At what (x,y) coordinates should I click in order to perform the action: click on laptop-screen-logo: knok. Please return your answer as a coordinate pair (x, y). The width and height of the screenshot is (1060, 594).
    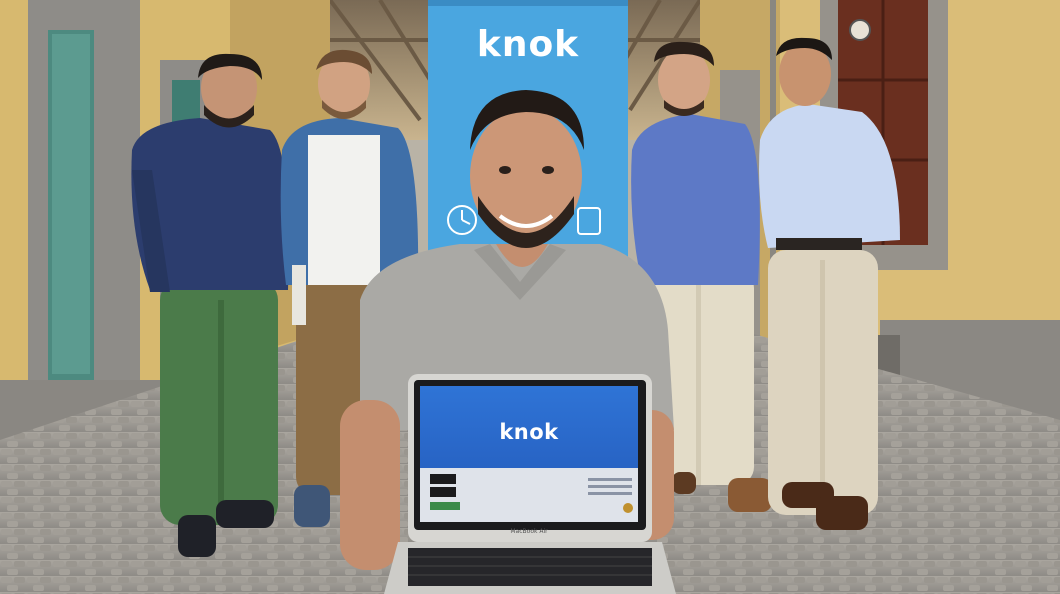
    Looking at the image, I should click on (529, 432).